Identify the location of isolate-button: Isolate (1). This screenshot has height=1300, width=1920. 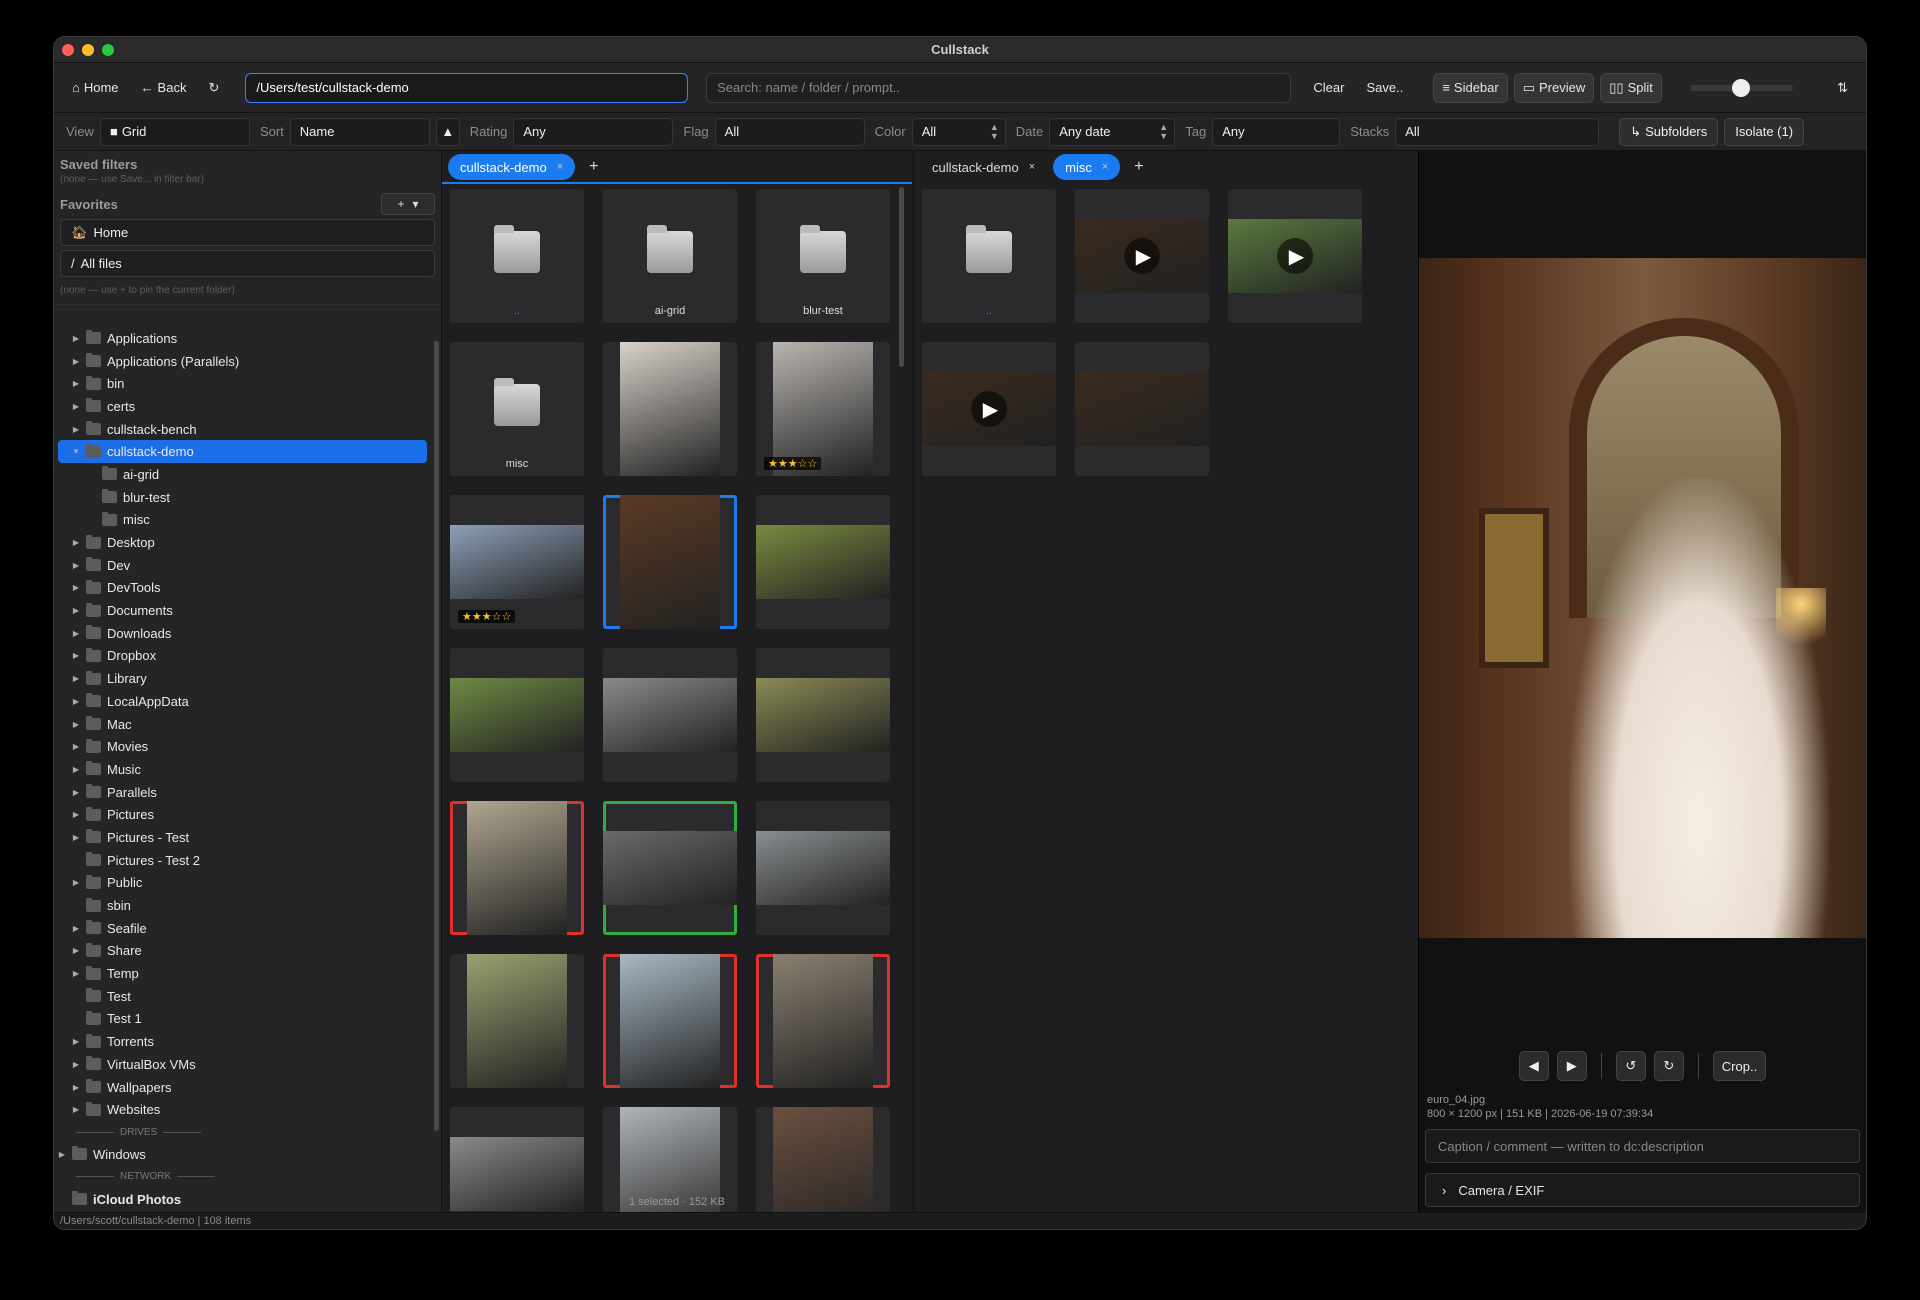
(1764, 131).